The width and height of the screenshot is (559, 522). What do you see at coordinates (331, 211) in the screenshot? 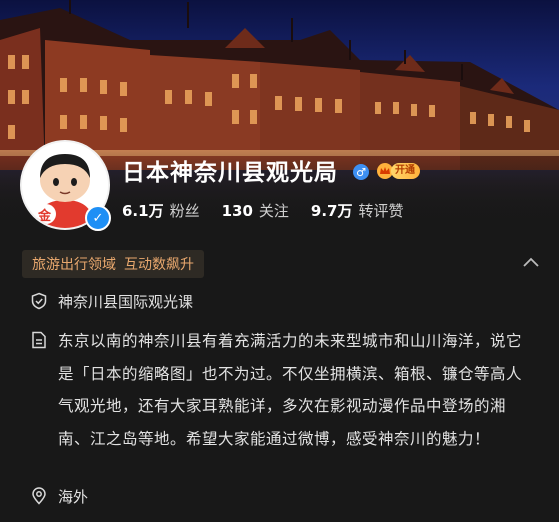
I see `reposts-likes-count: 9.7万` at bounding box center [331, 211].